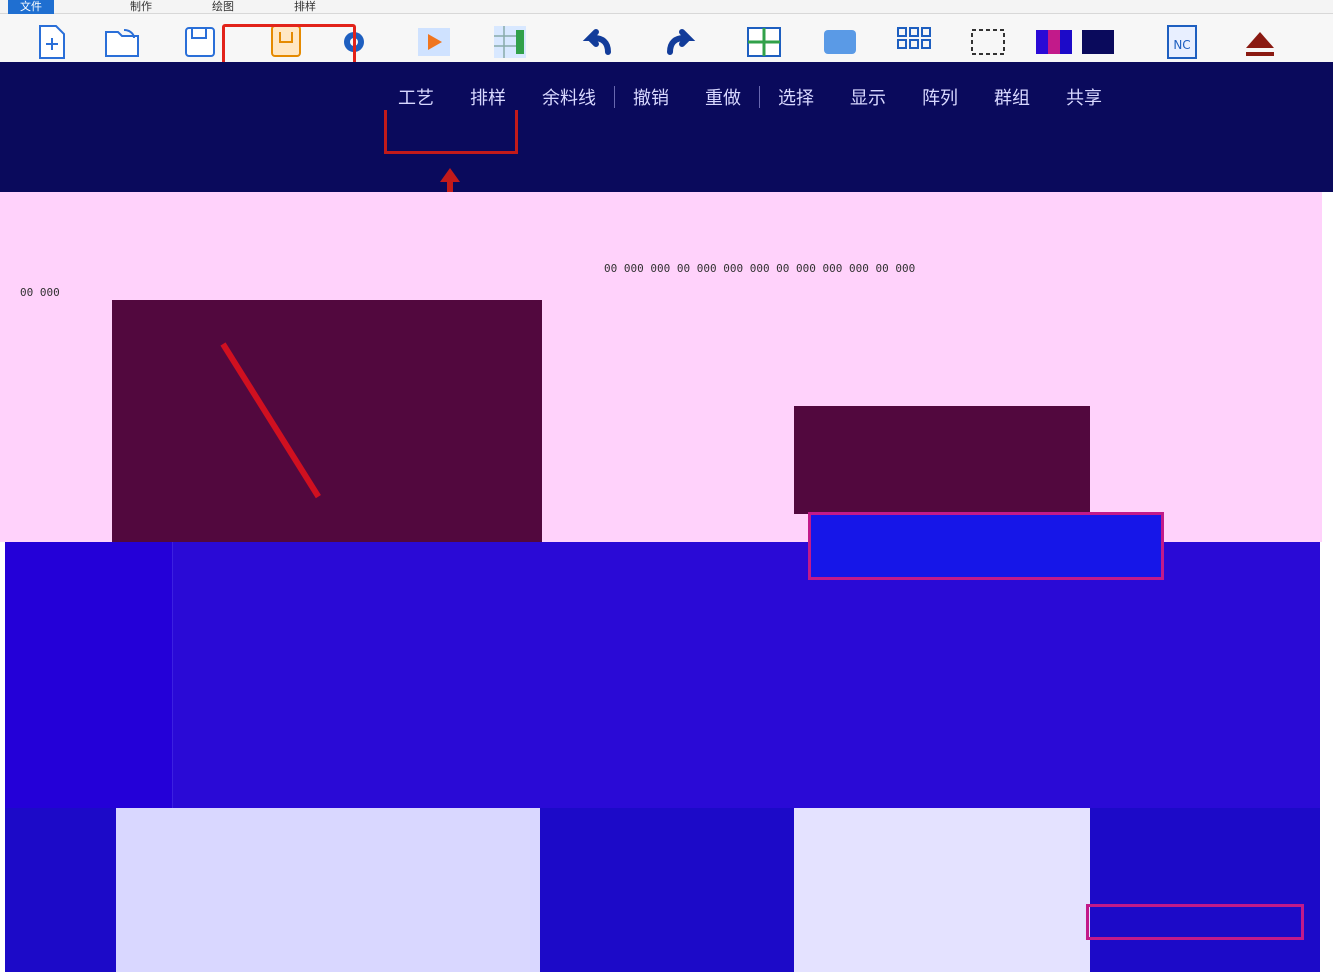 Image resolution: width=1333 pixels, height=972 pixels. Describe the element at coordinates (1054, 42) in the screenshot. I see `color-block-icon` at that location.